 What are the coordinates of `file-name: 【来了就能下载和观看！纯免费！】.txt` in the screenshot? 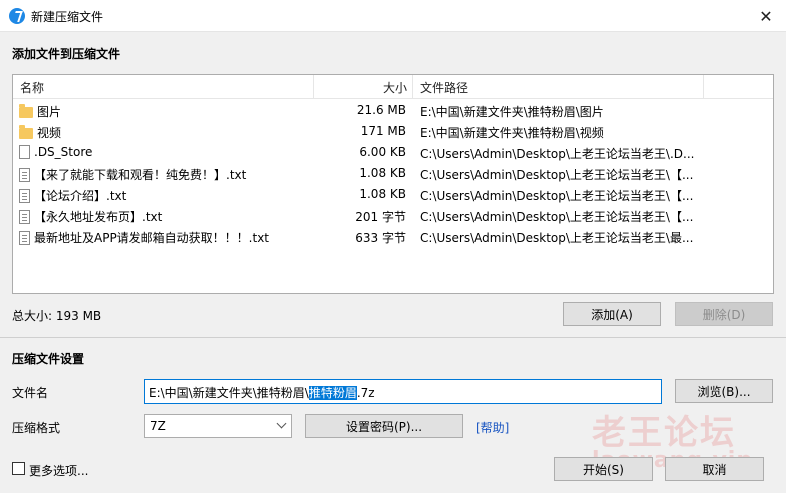 It's located at (140, 175).